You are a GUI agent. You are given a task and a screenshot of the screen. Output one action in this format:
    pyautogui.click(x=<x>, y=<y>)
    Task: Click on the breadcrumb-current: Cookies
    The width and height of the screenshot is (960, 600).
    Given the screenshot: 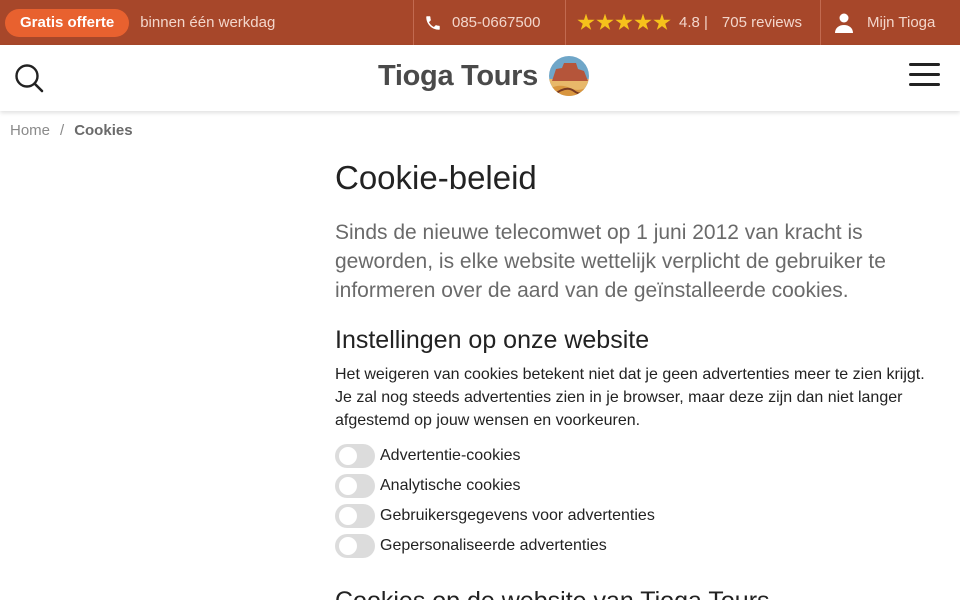 What is the action you would take?
    pyautogui.click(x=103, y=130)
    